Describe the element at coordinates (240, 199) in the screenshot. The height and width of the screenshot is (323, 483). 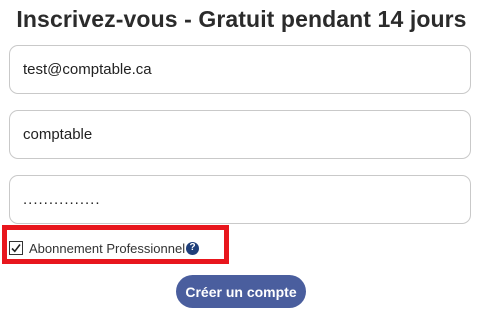
I see `password-field` at that location.